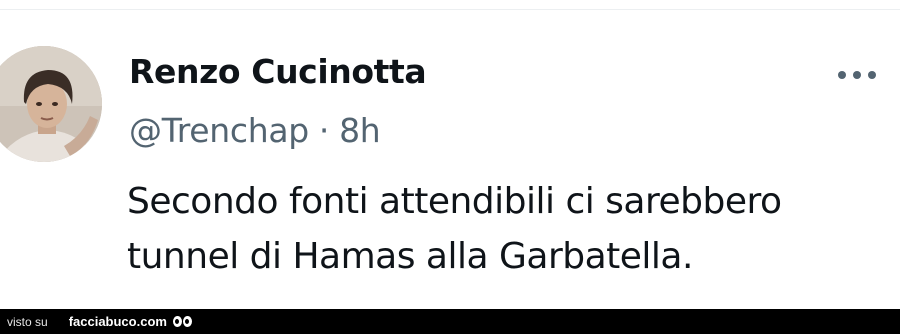 The height and width of the screenshot is (334, 900). I want to click on avatar, so click(51, 104).